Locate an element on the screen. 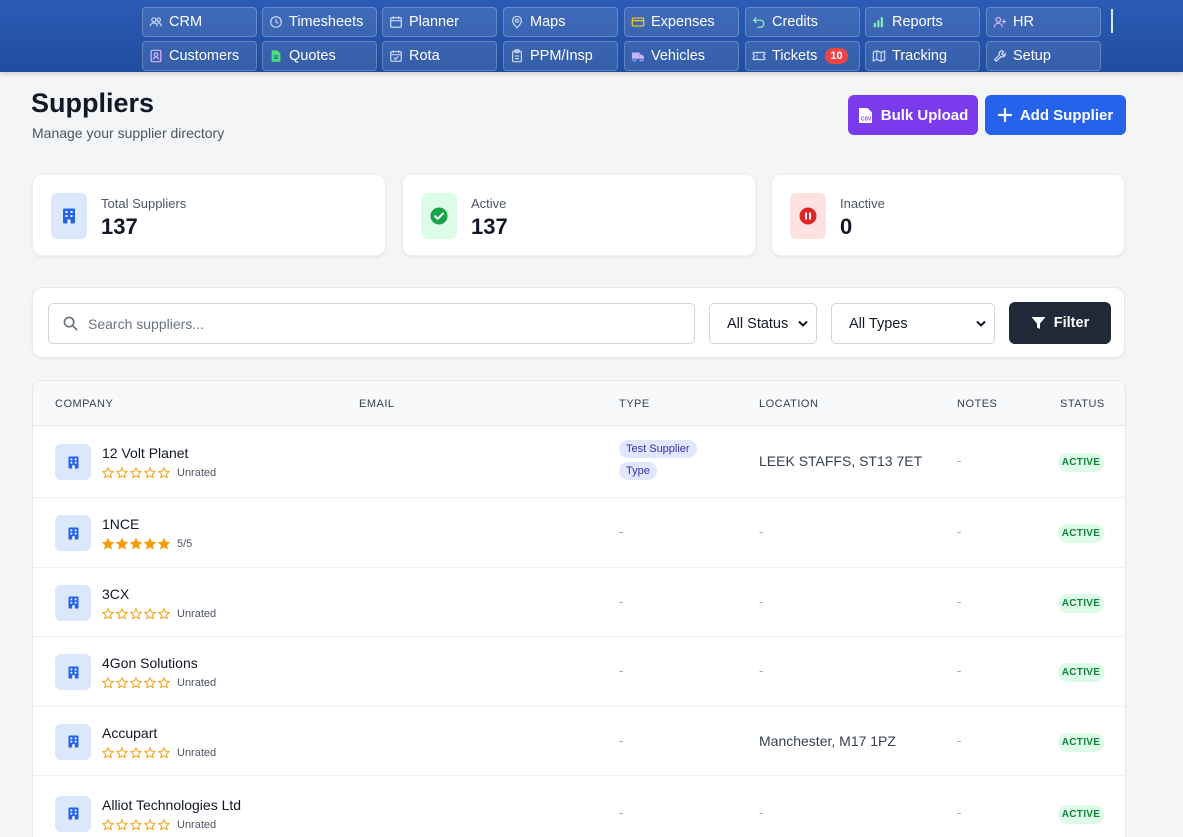 This screenshot has width=1183, height=837. filter-button: Filter is located at coordinates (1060, 323).